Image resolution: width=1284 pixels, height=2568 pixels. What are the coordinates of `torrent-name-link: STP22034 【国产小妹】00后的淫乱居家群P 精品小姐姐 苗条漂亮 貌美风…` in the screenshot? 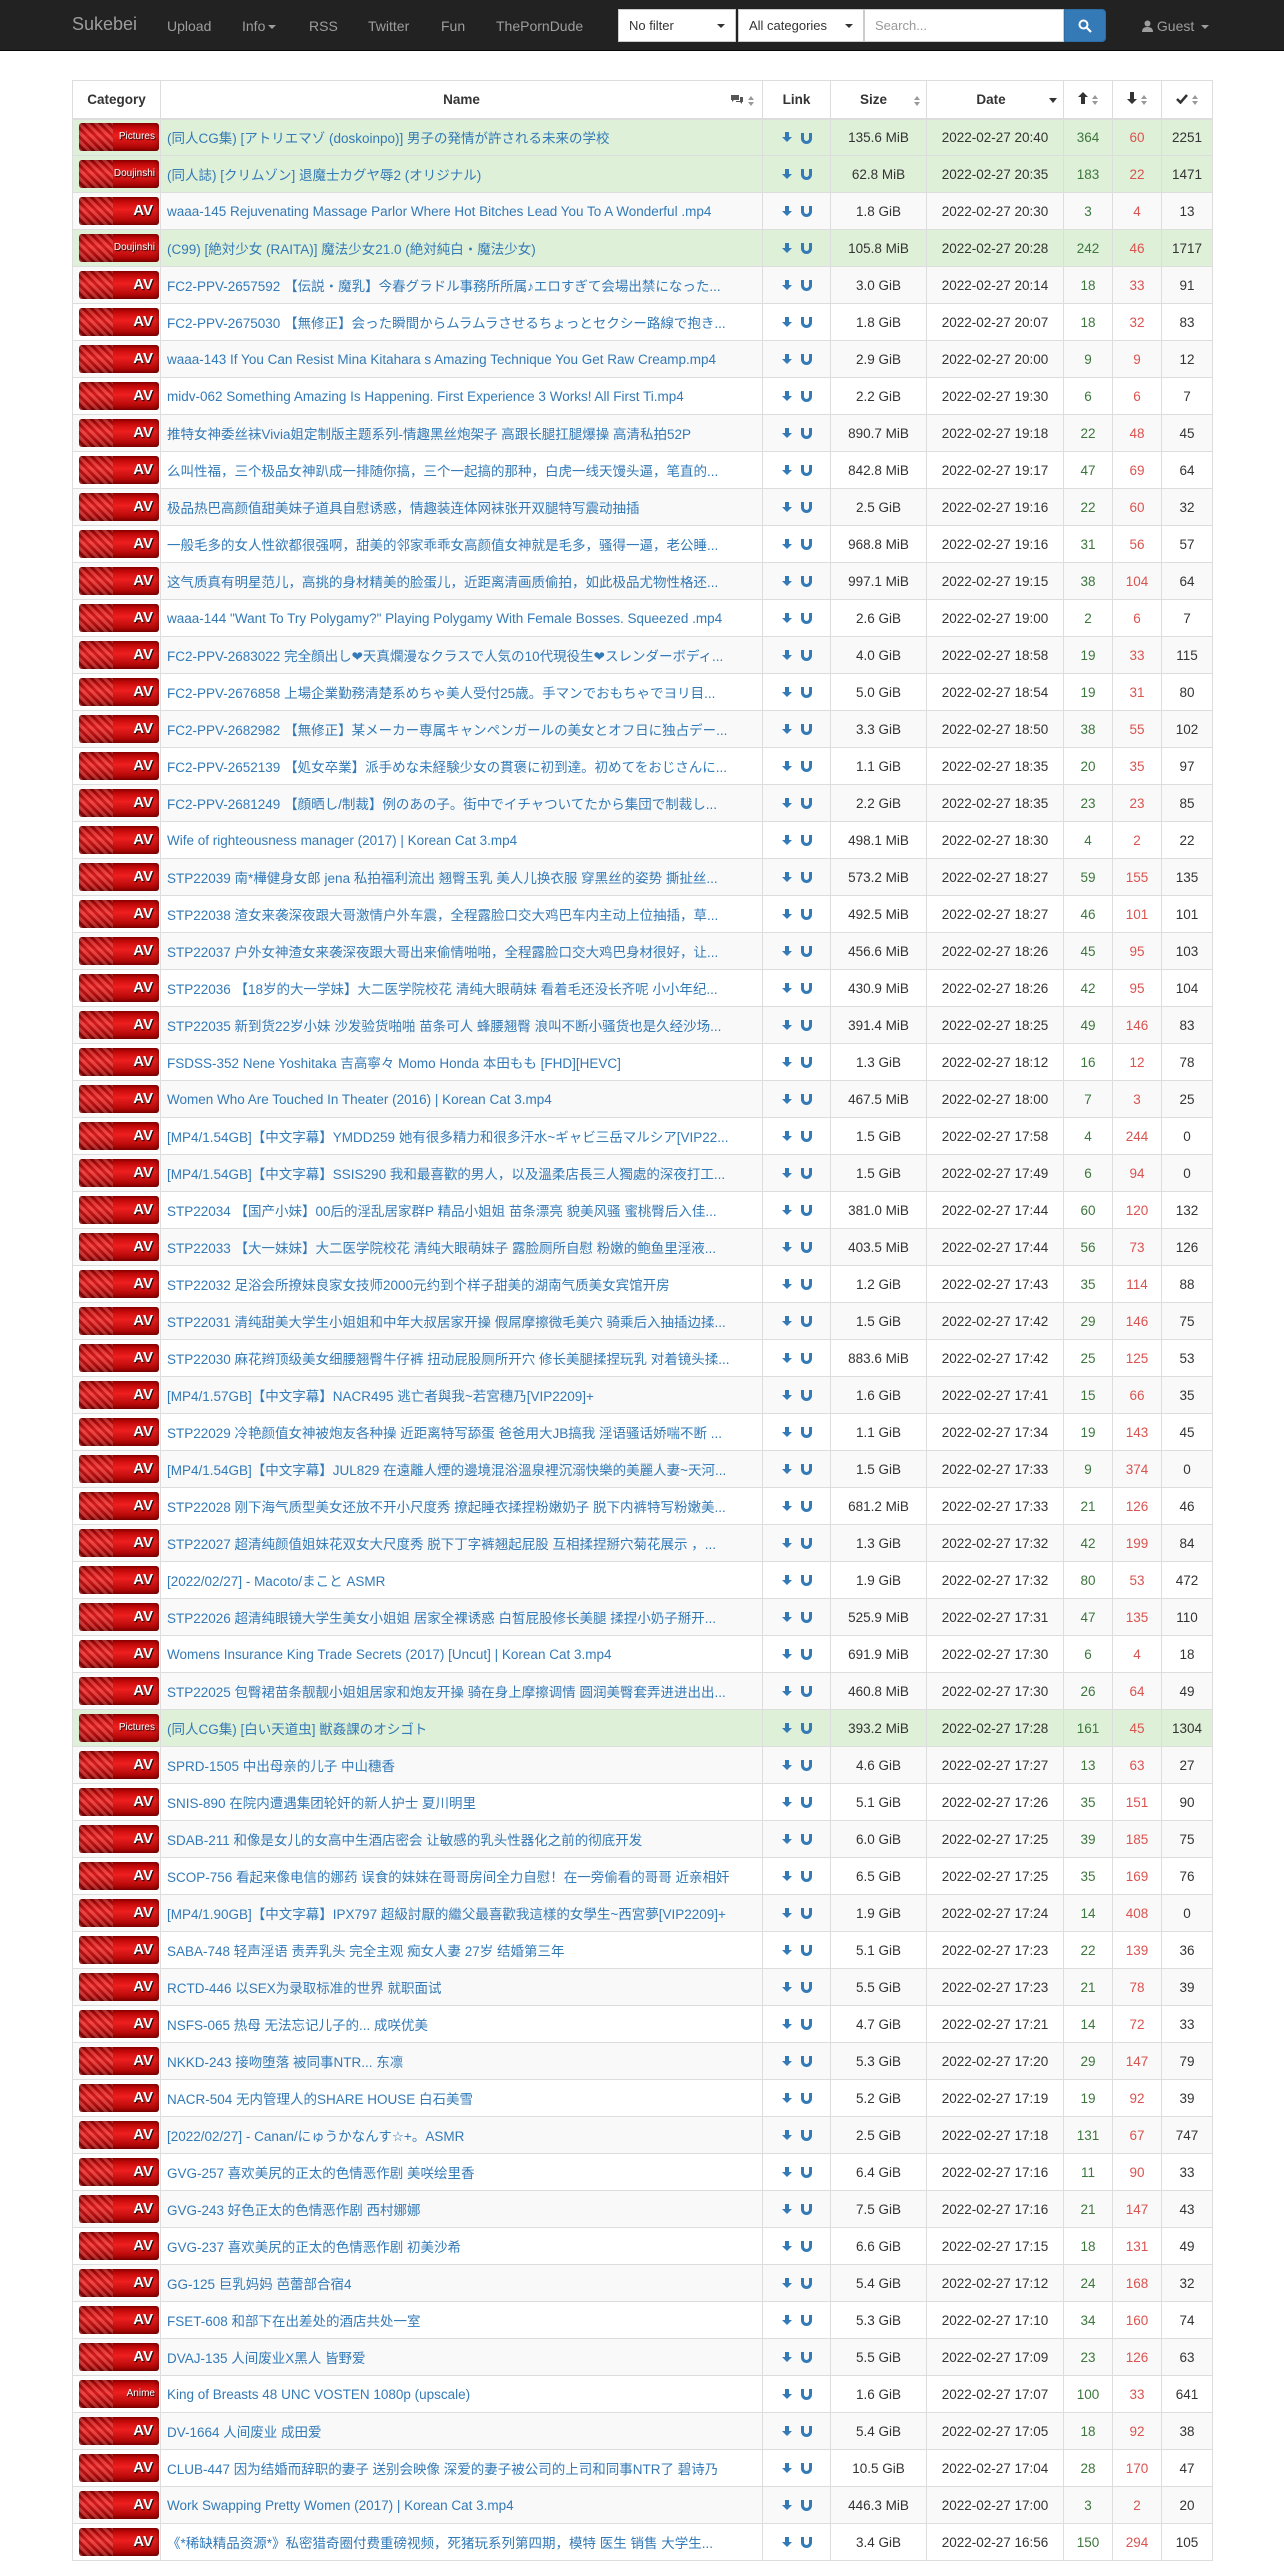 It's located at (461, 1210).